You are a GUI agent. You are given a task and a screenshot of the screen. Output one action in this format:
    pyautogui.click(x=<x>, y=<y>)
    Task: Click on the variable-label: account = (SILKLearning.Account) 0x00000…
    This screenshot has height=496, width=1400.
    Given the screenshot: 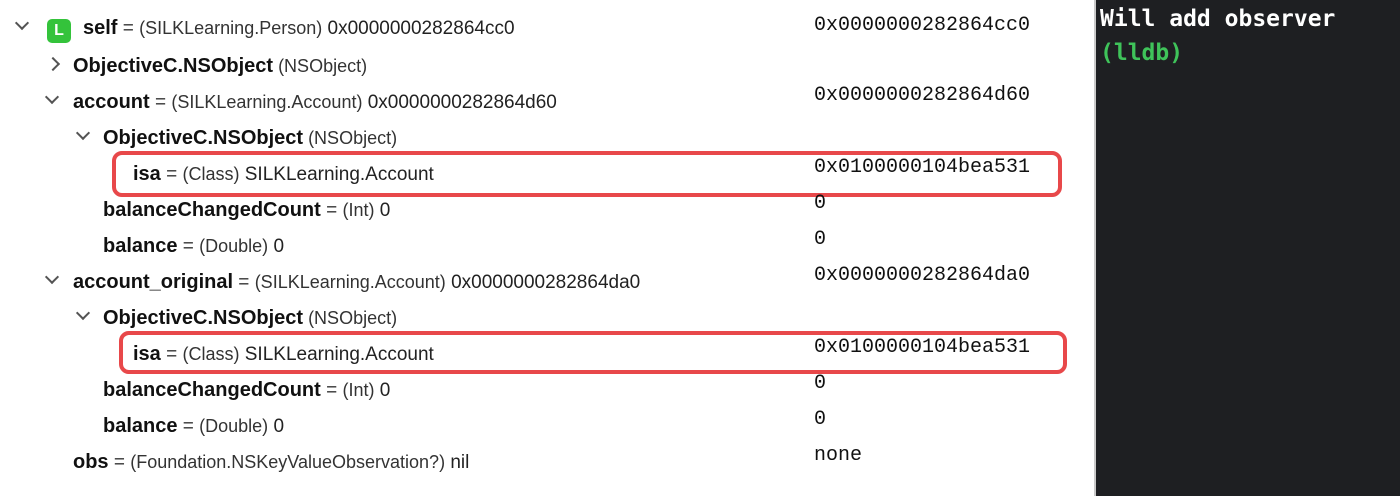 What is the action you would take?
    pyautogui.click(x=315, y=102)
    